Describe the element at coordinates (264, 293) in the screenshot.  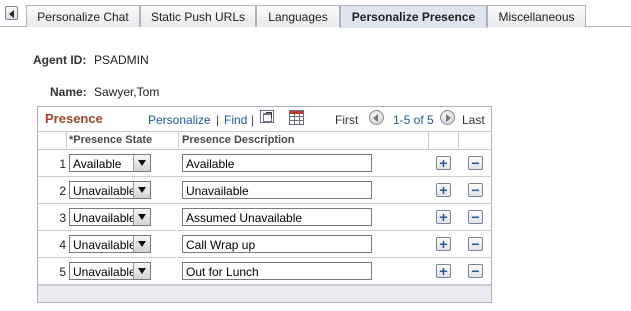
I see `grid-footer` at that location.